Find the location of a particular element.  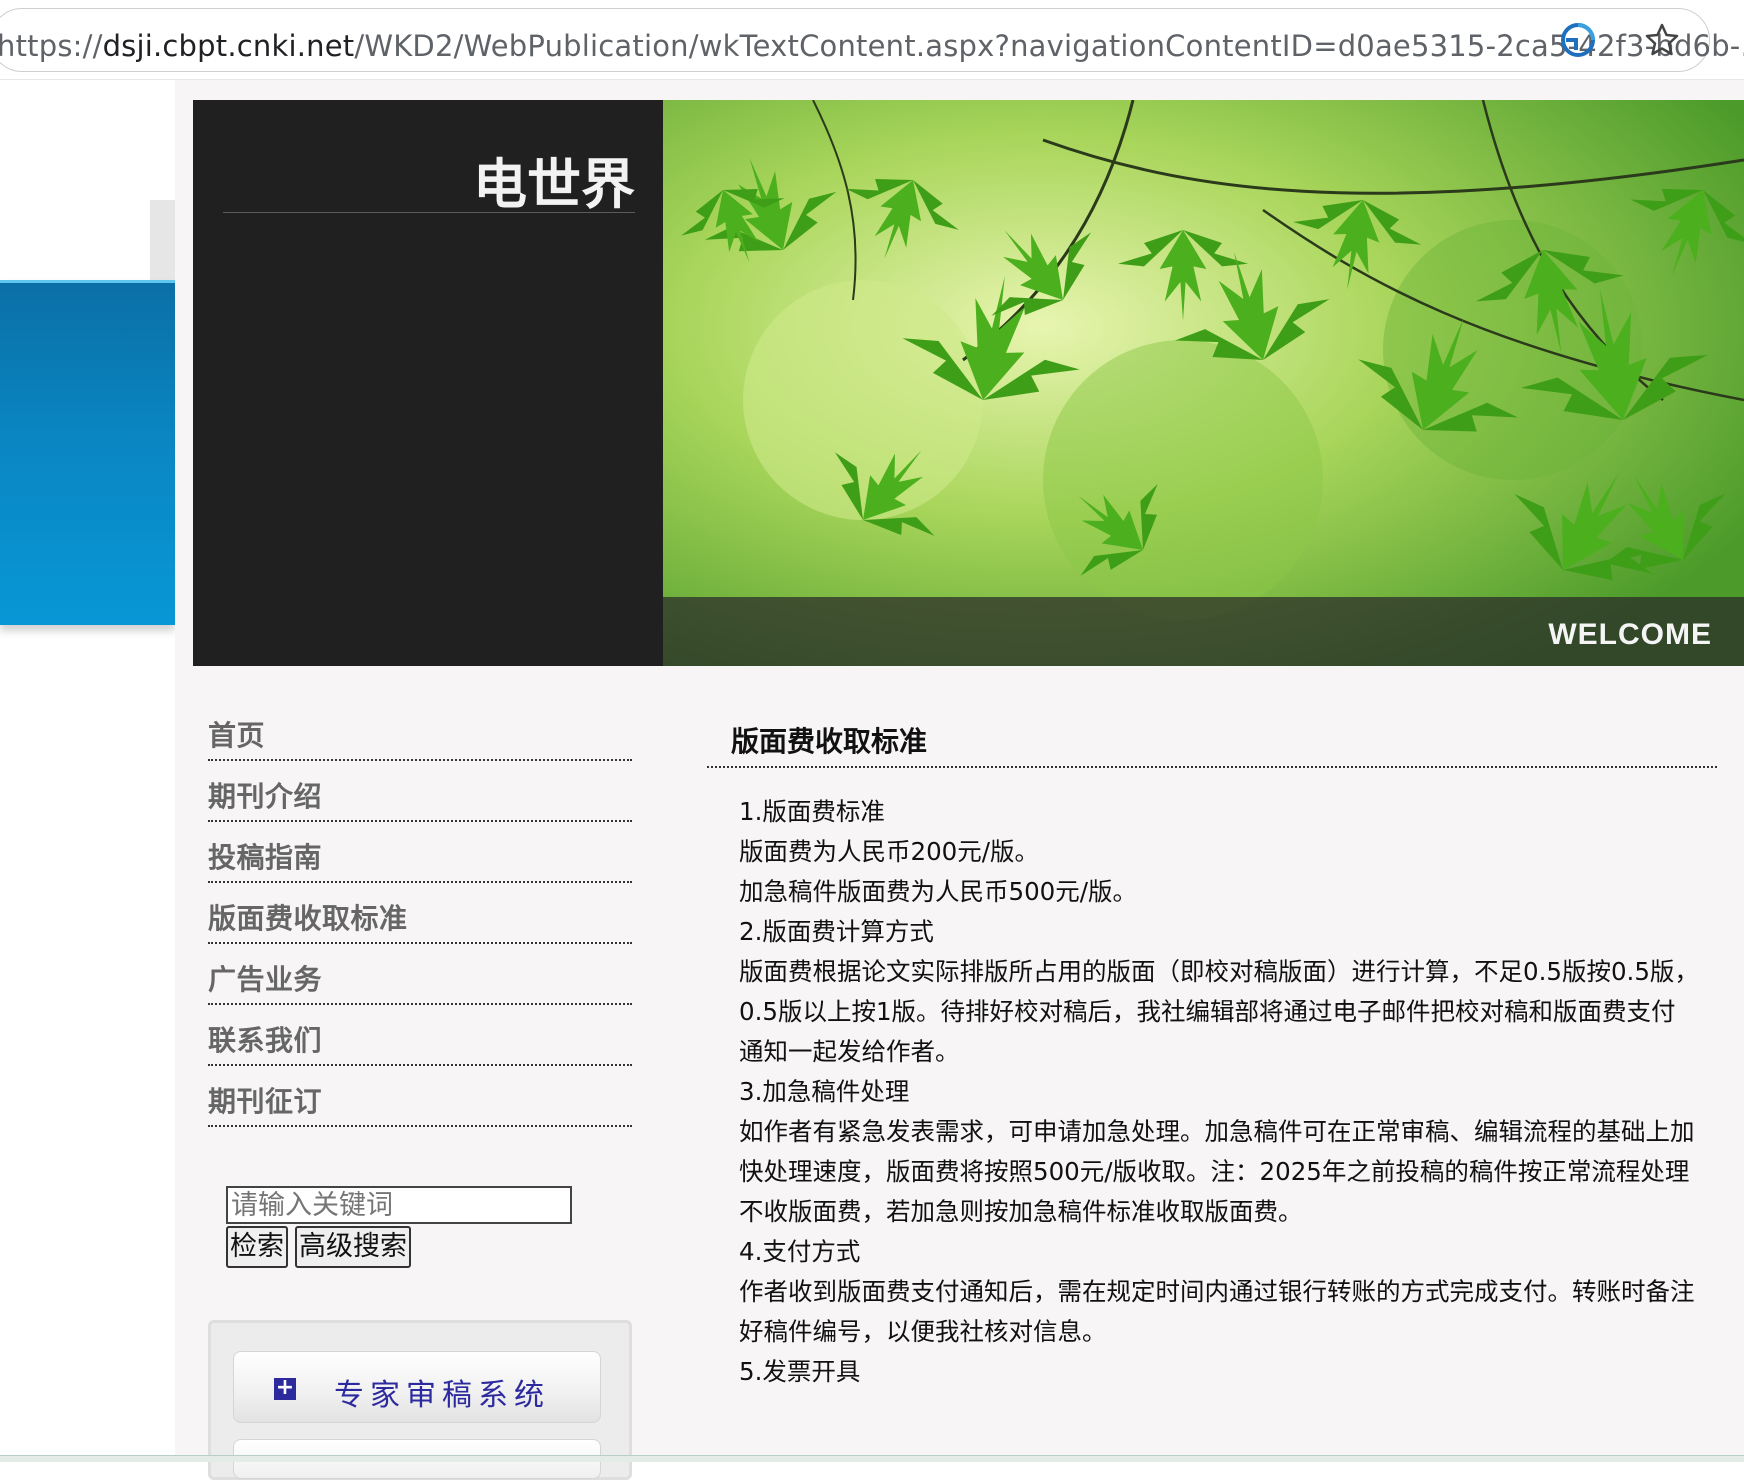

refresh-icon is located at coordinates (1578, 40).